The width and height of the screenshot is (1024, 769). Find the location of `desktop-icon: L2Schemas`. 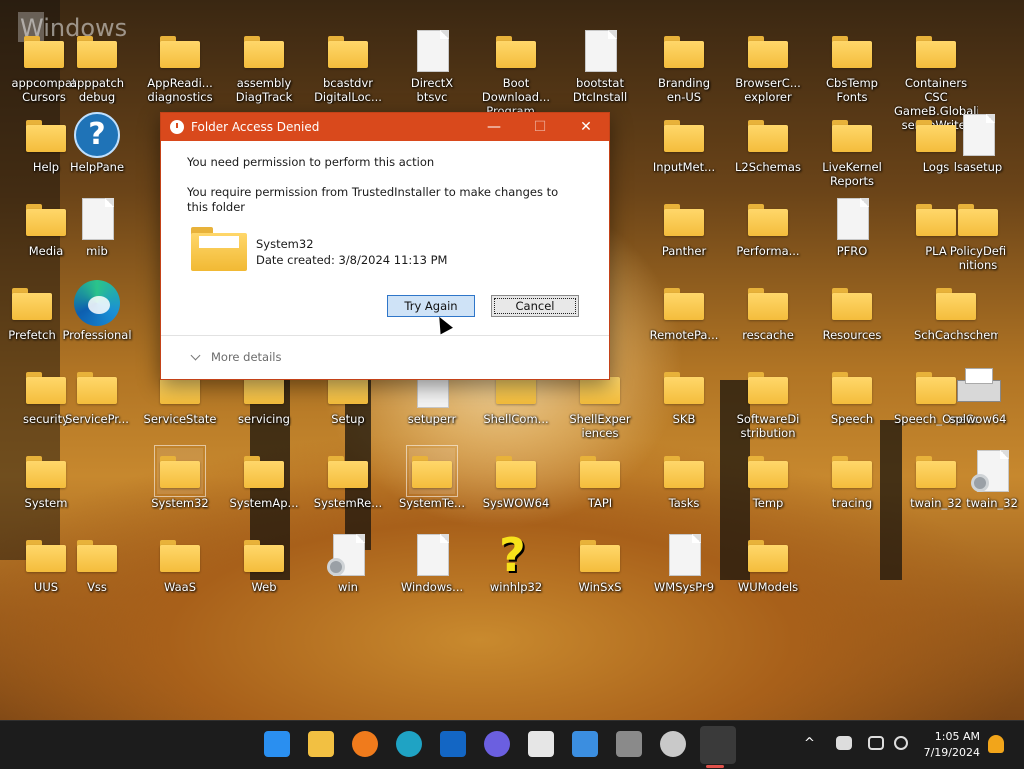

desktop-icon: L2Schemas is located at coordinates (768, 148).